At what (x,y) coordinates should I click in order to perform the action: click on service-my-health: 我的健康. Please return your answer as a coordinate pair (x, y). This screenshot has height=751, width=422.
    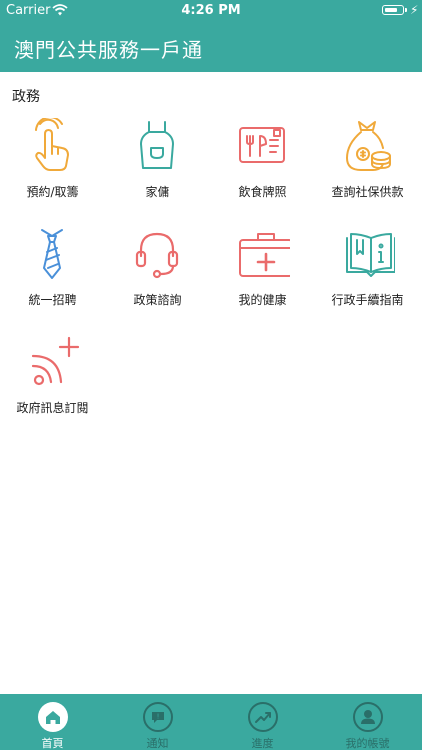
    Looking at the image, I should click on (262, 276).